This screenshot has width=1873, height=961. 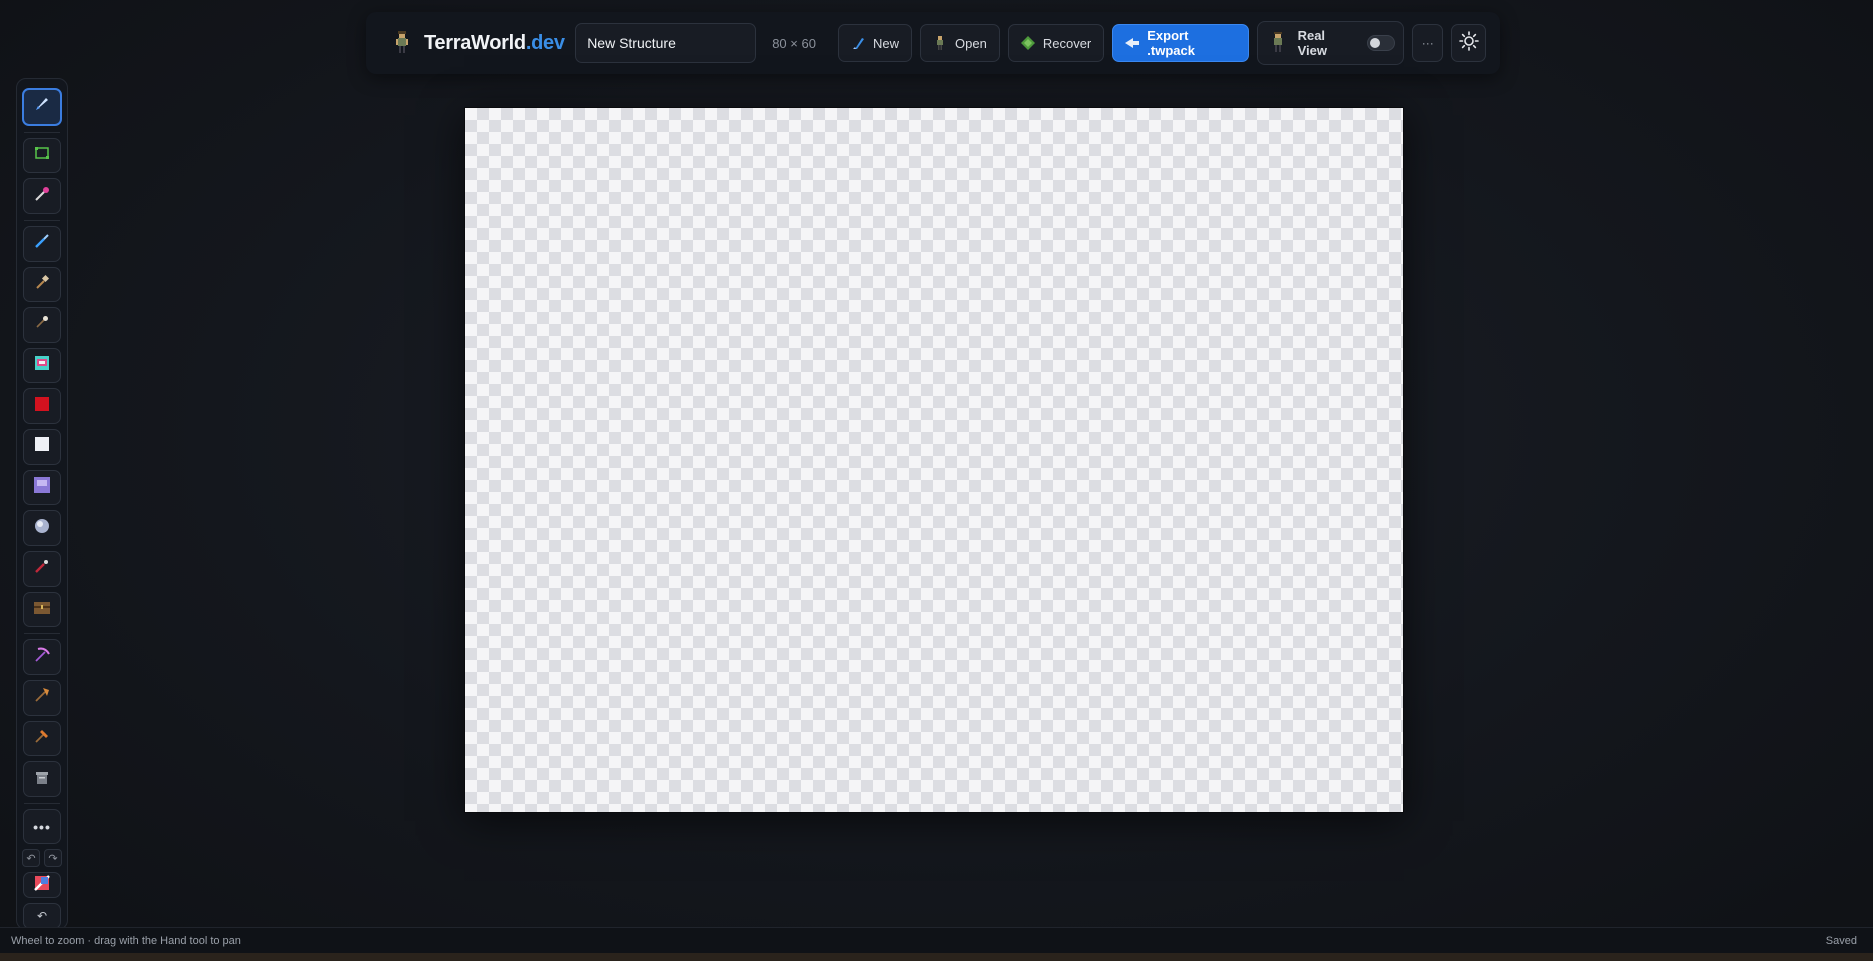 I want to click on hammer-alt-tool, so click(x=42, y=738).